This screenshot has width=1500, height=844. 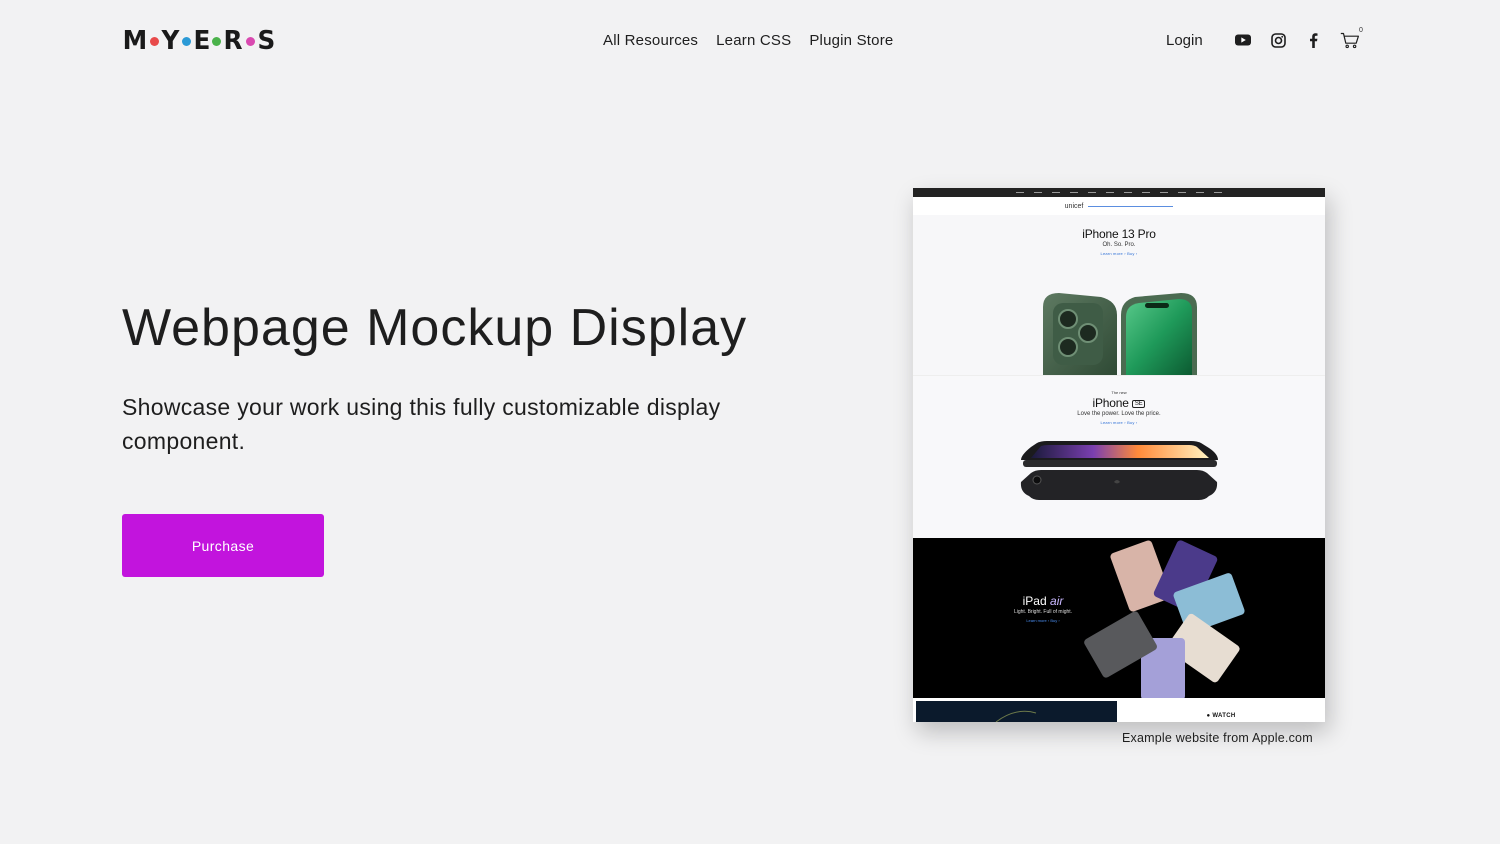 I want to click on logo-letter: E, so click(x=202, y=41).